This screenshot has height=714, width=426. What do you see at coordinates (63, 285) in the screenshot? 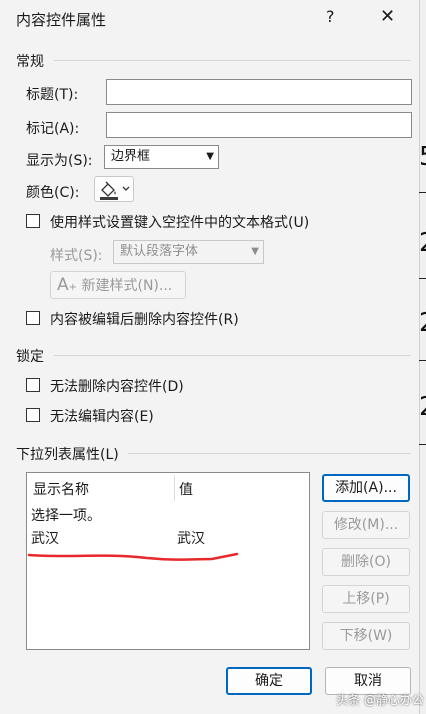
I see `new-style-icon: A` at bounding box center [63, 285].